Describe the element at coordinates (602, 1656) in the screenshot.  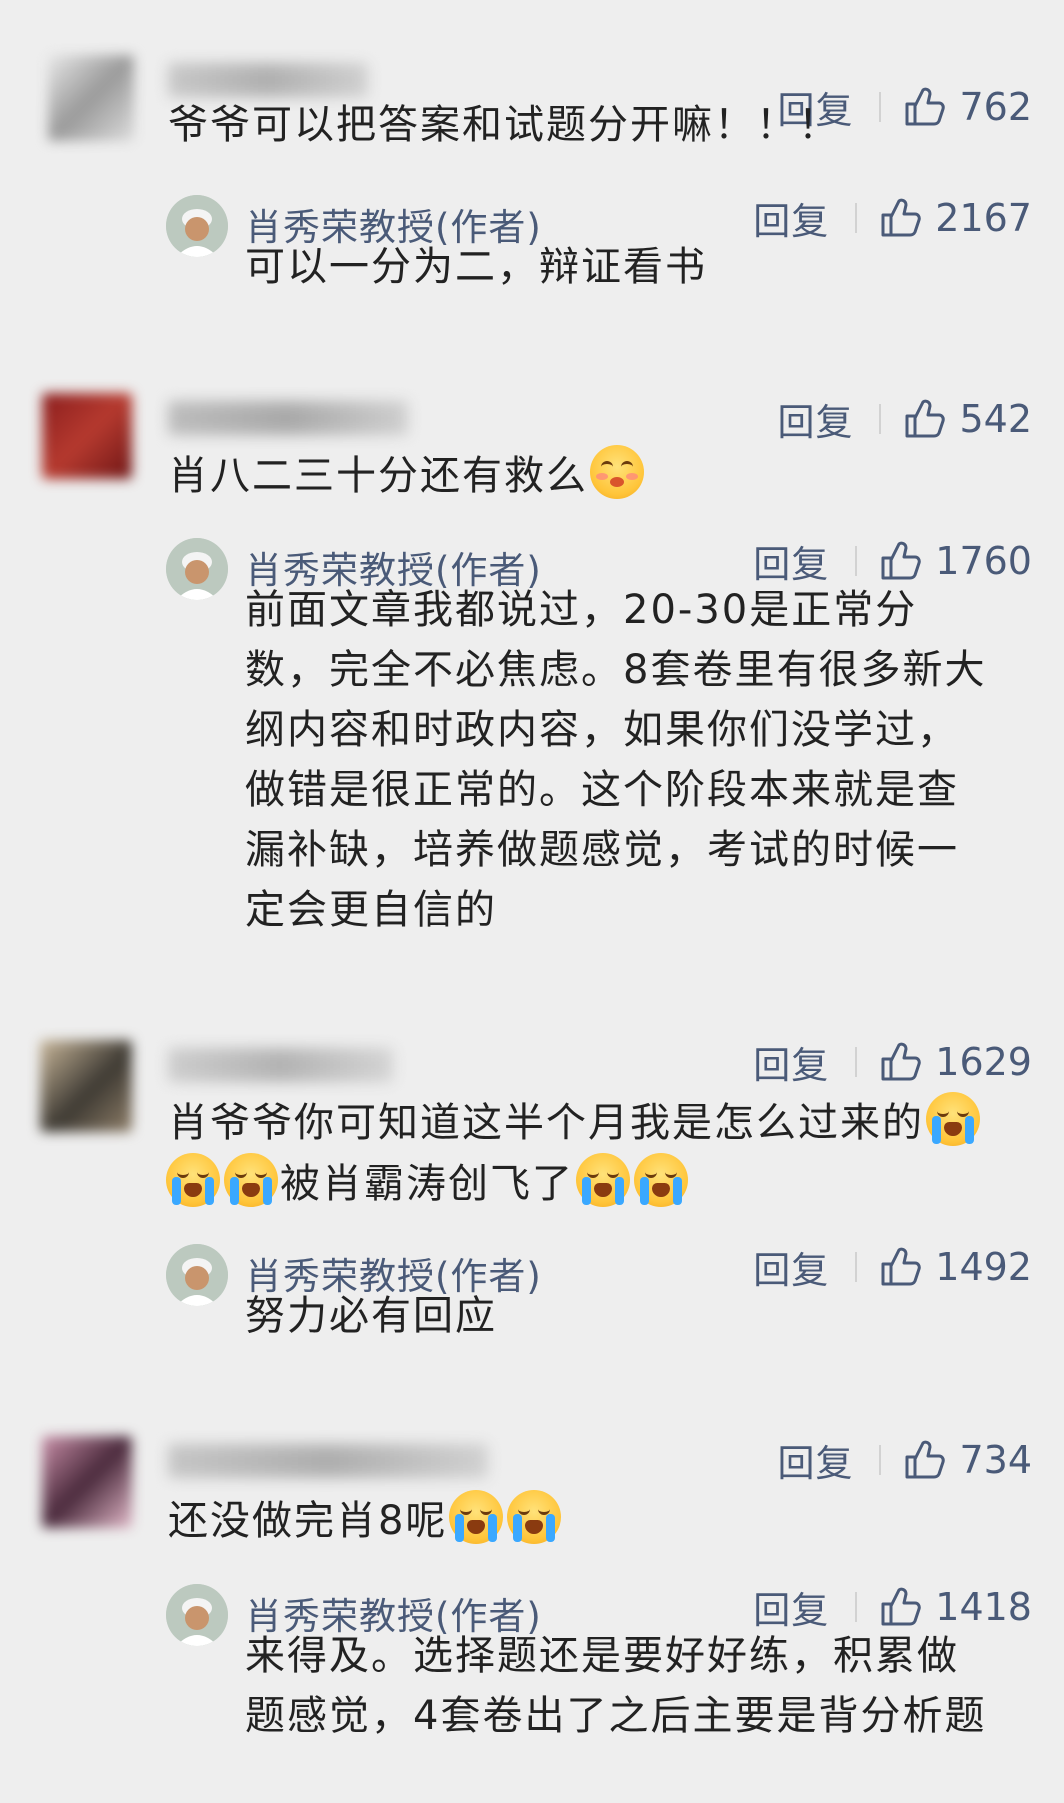
I see `reply-text-line: 来得及。选择题还是要好好练，积累做` at that location.